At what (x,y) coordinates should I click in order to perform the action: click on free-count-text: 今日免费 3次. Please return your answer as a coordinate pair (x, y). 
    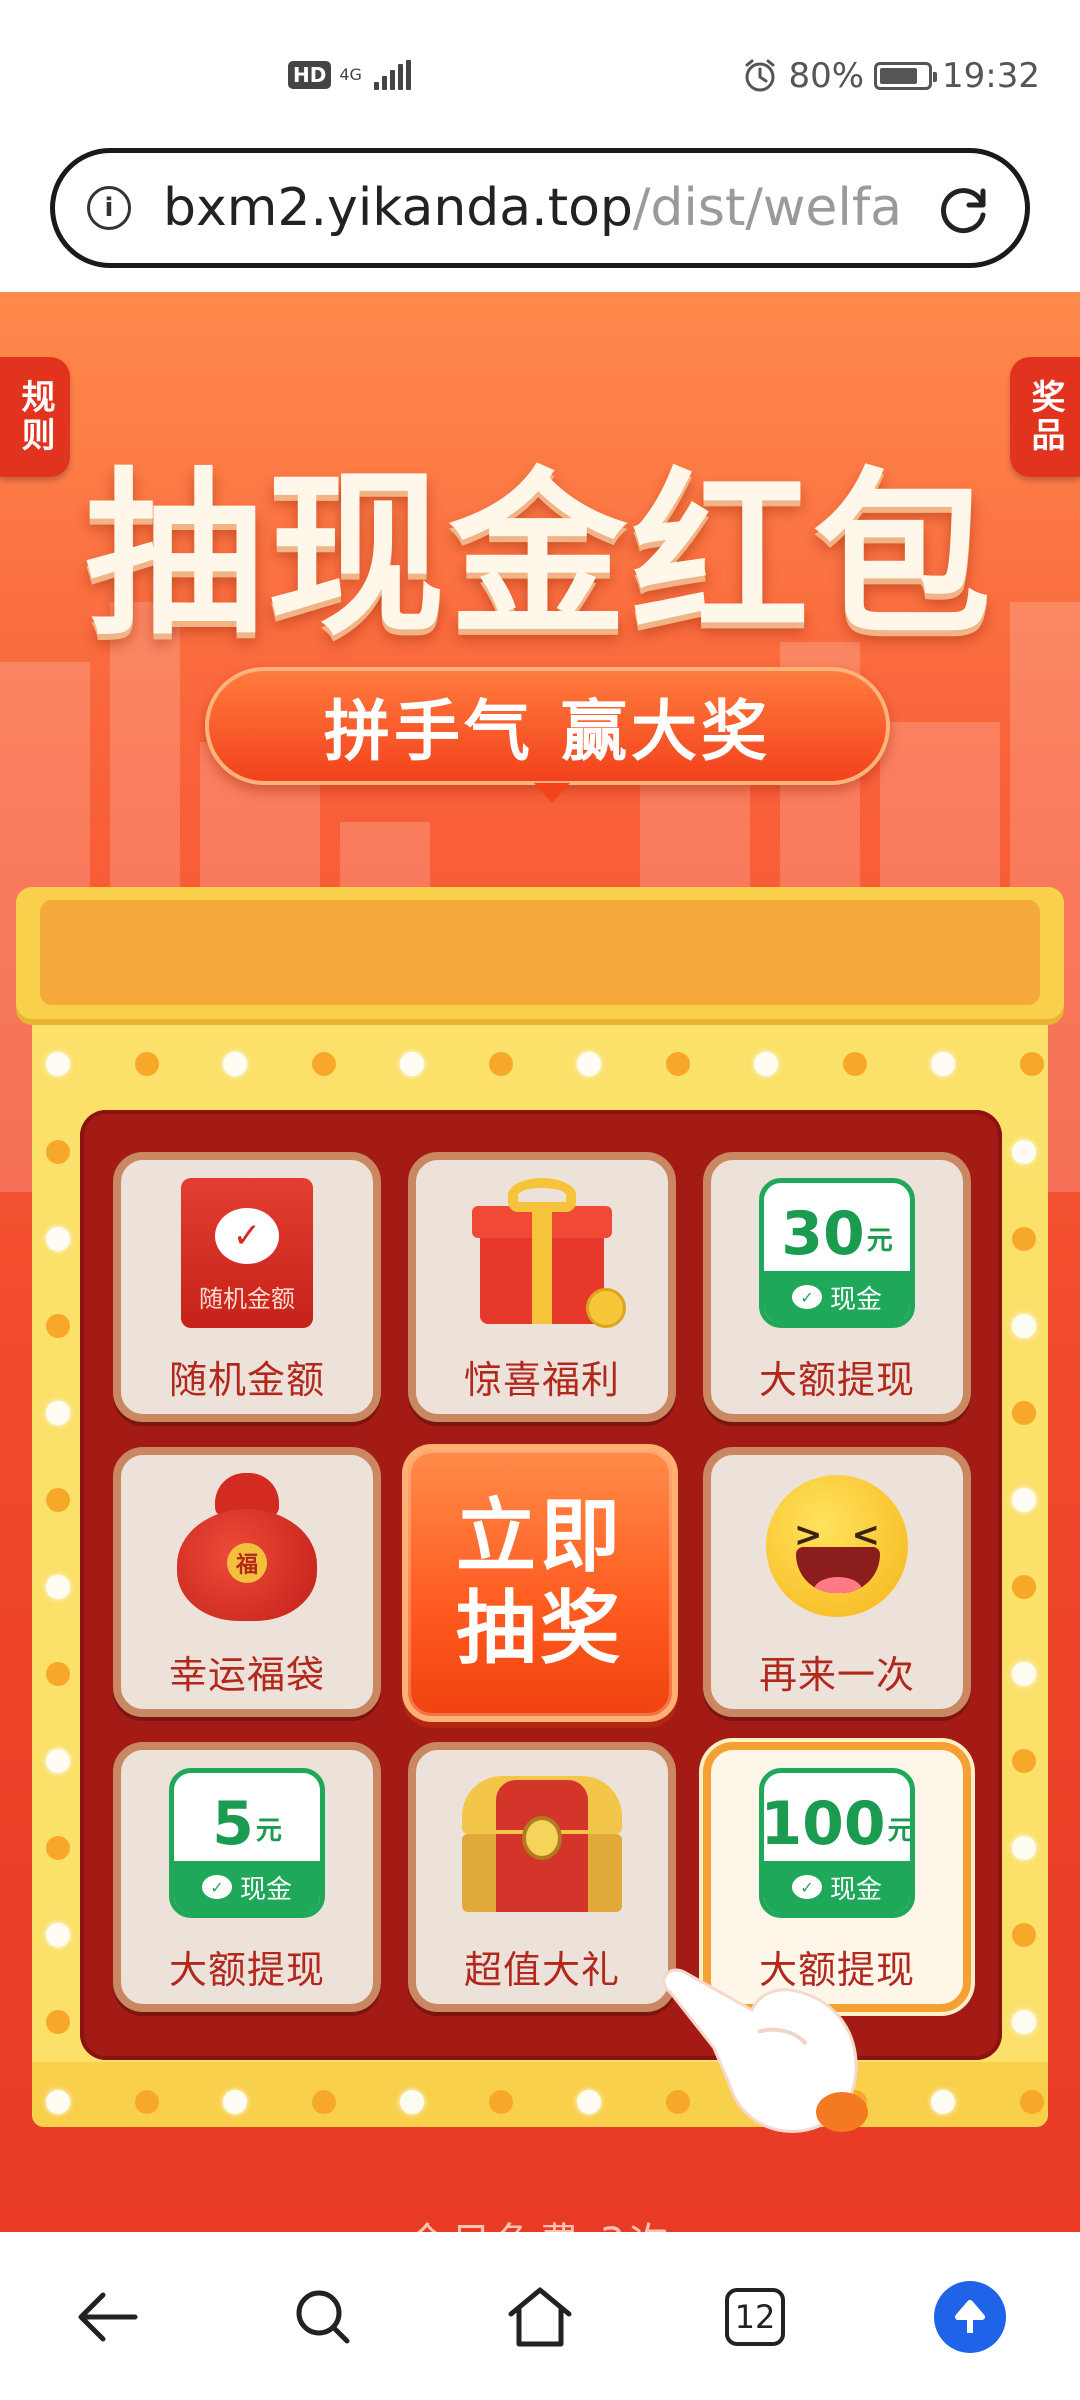
    Looking at the image, I should click on (540, 2221).